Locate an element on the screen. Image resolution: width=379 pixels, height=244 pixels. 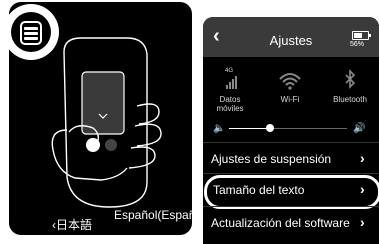
menu-icon is located at coordinates (31, 32).